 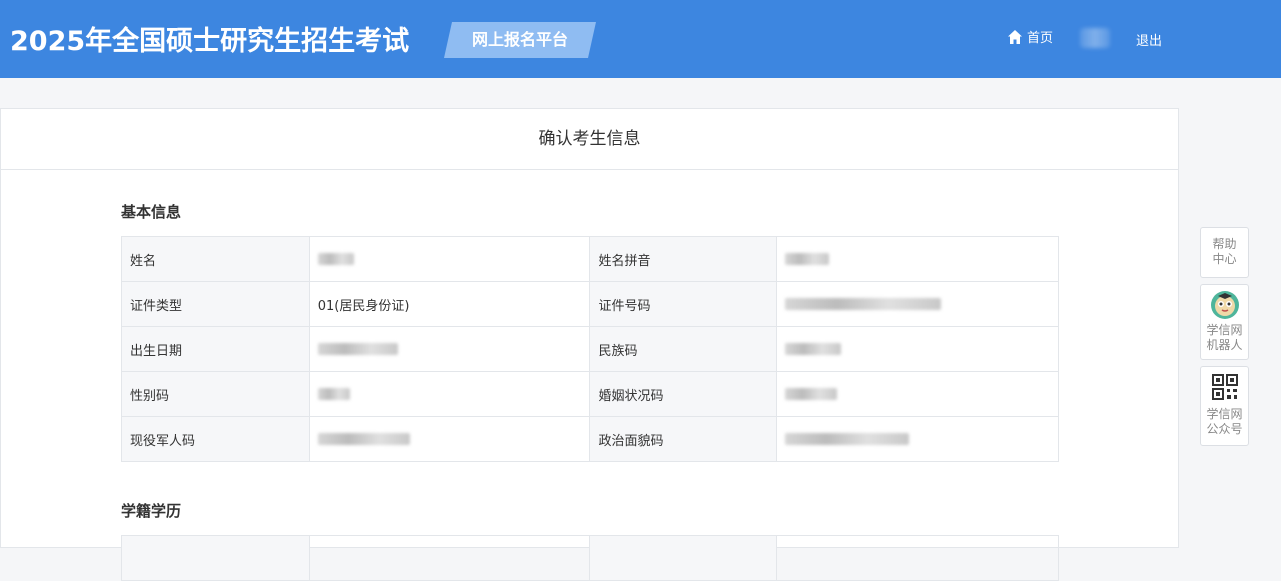 I want to click on cell-label: 证件号码, so click(x=683, y=304).